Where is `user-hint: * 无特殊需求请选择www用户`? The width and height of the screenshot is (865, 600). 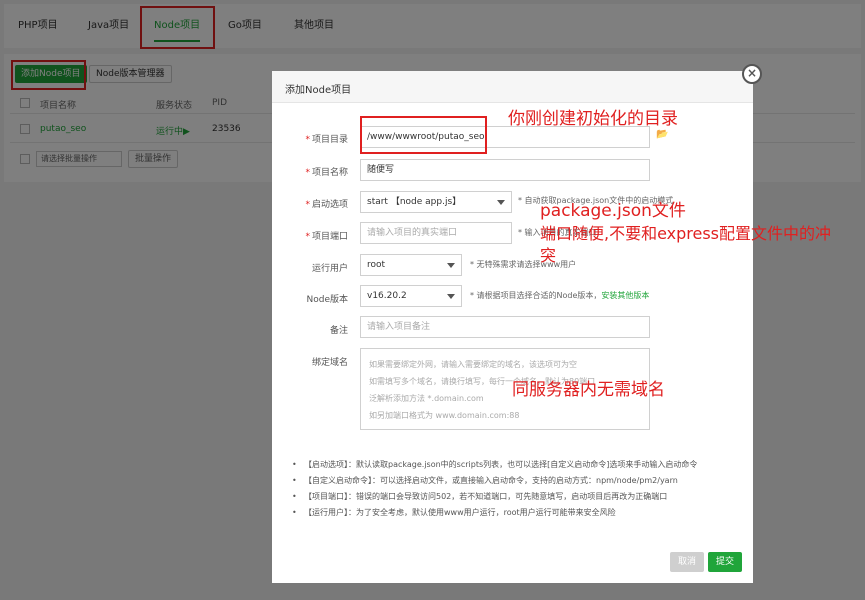 user-hint: * 无特殊需求请选择www用户 is located at coordinates (523, 264).